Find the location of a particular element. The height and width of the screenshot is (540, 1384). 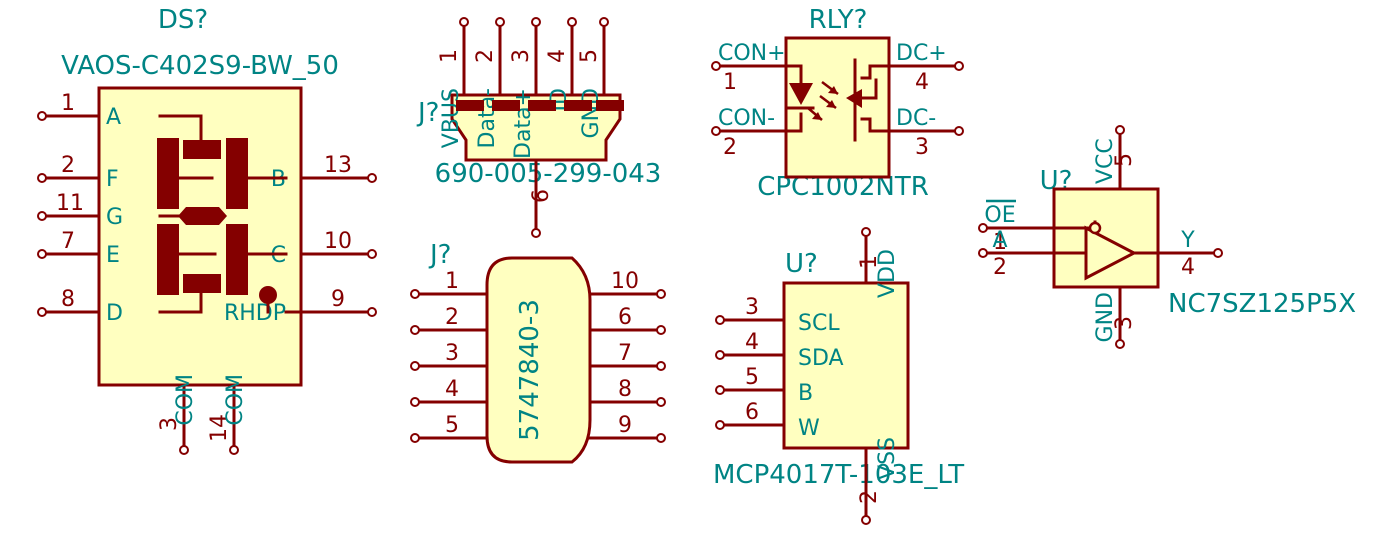

buf-value: NC7SZ125P5X is located at coordinates (1262, 304).